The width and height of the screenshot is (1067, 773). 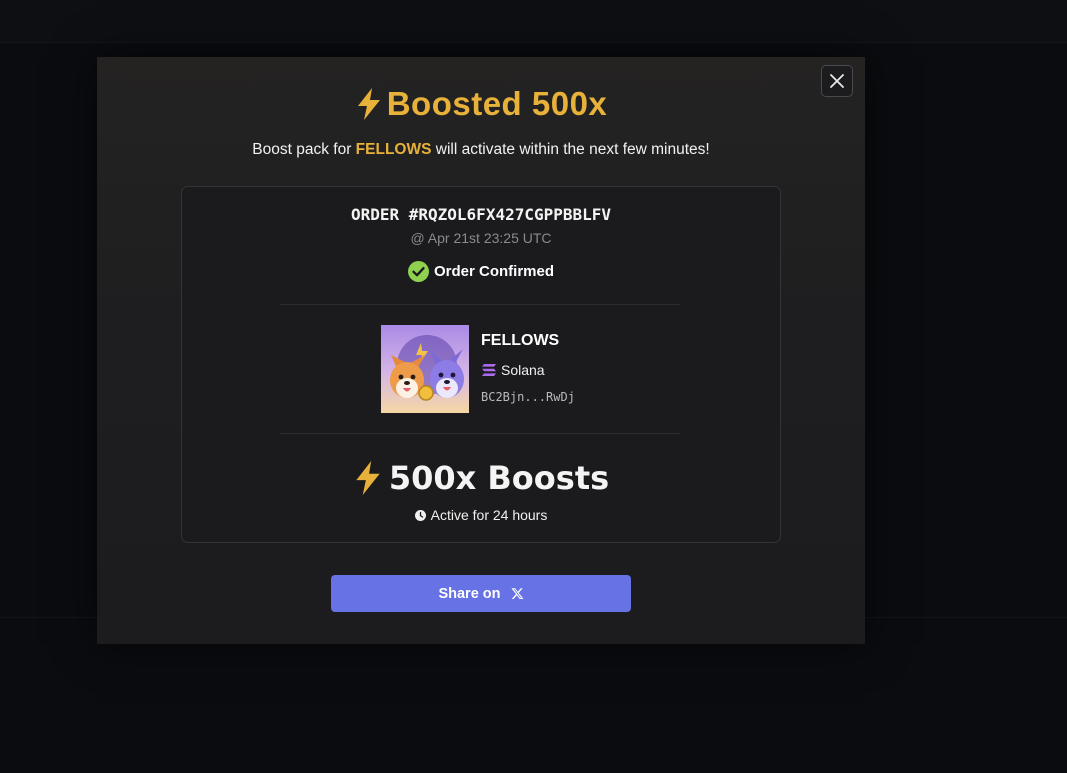 I want to click on order-status: Order Confirmed, so click(x=481, y=271).